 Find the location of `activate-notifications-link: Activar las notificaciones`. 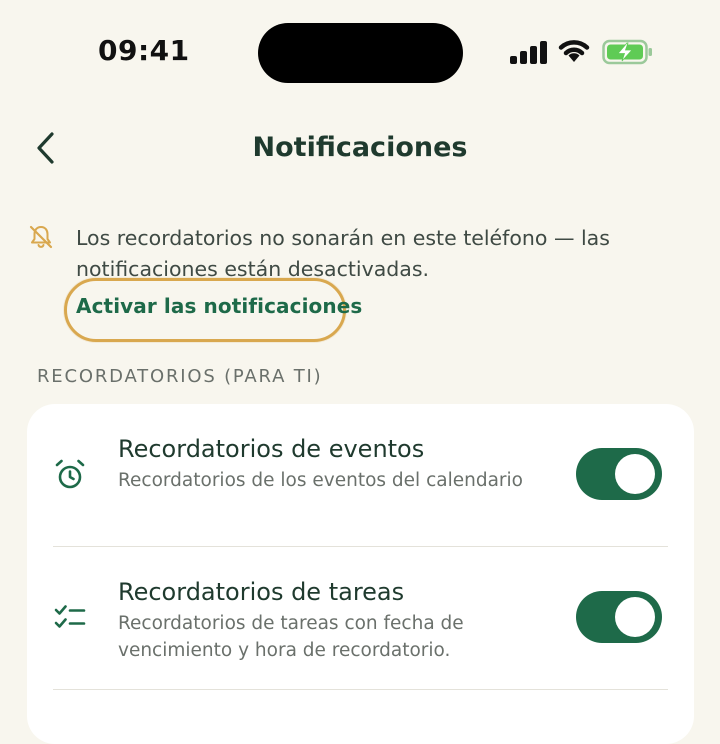

activate-notifications-link: Activar las notificaciones is located at coordinates (219, 306).